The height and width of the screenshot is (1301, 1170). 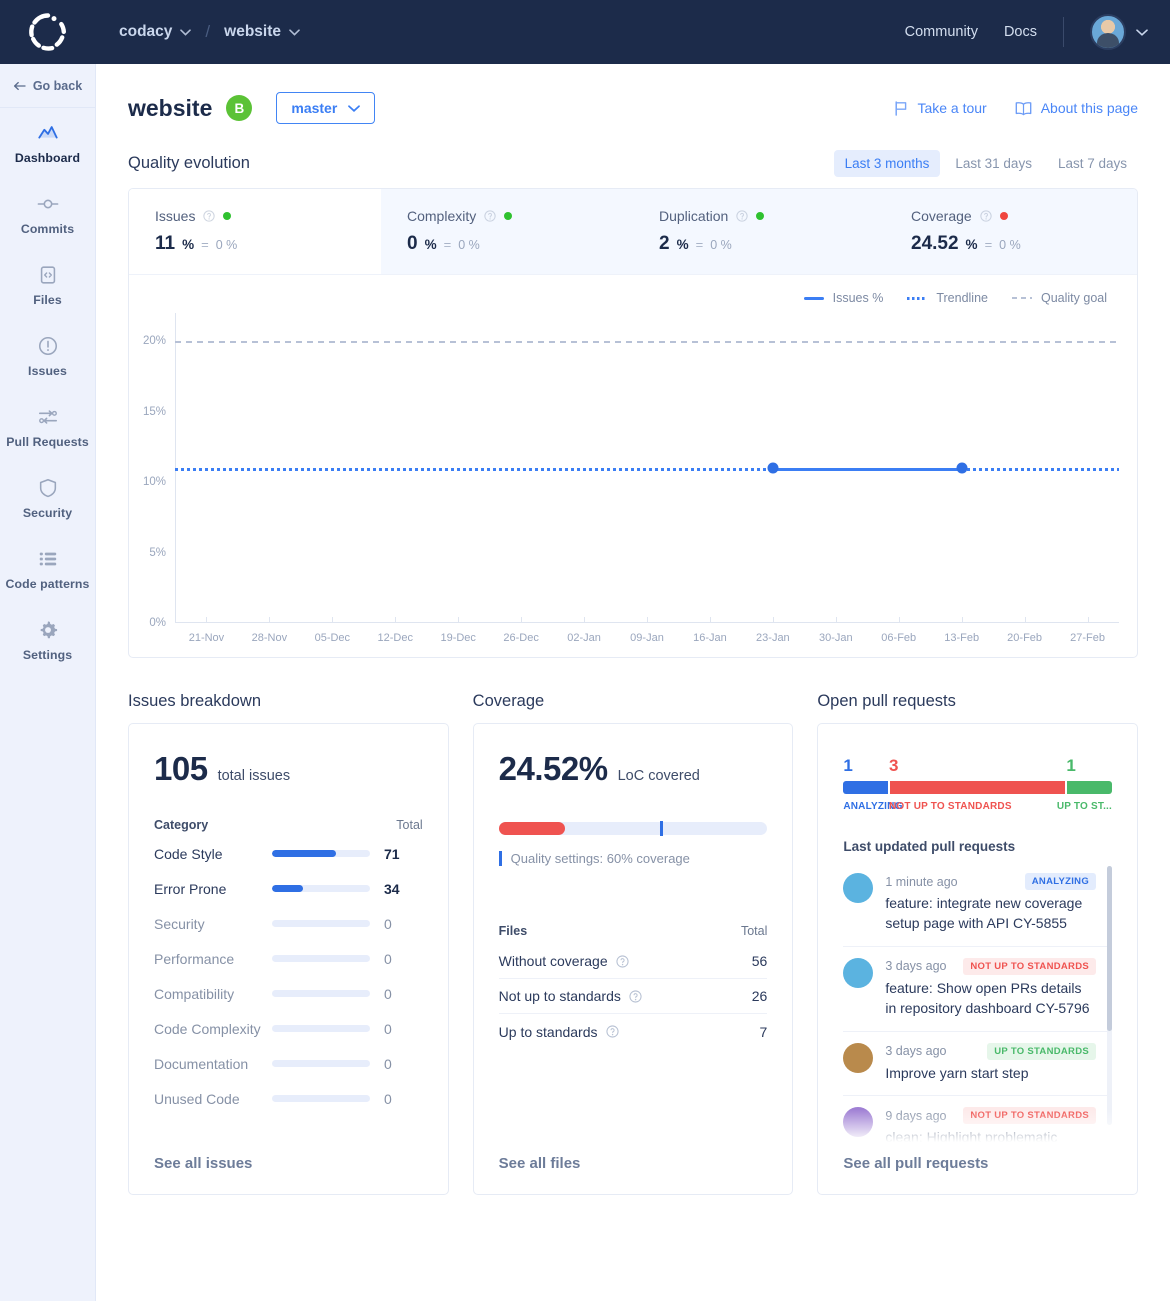 What do you see at coordinates (207, 1028) in the screenshot?
I see `category-label: Code Complexity` at bounding box center [207, 1028].